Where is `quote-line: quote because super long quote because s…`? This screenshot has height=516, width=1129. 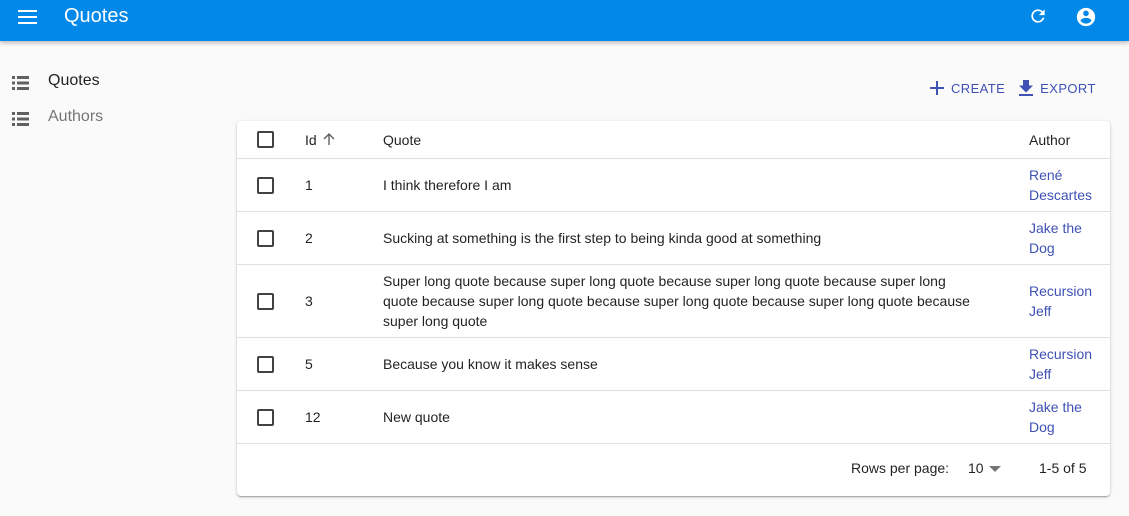
quote-line: quote because super long quote because s… is located at coordinates (676, 301).